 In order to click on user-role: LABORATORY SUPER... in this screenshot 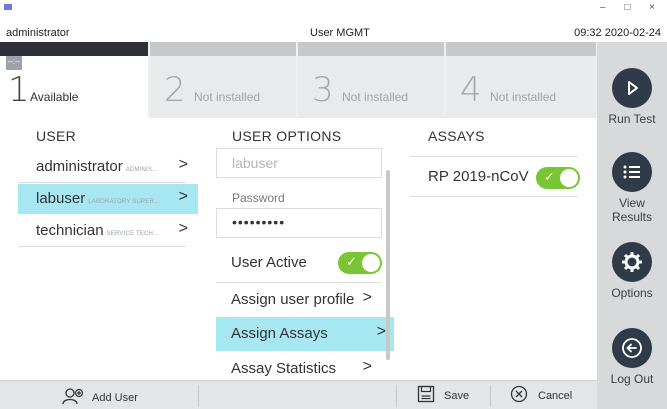, I will do `click(124, 202)`.